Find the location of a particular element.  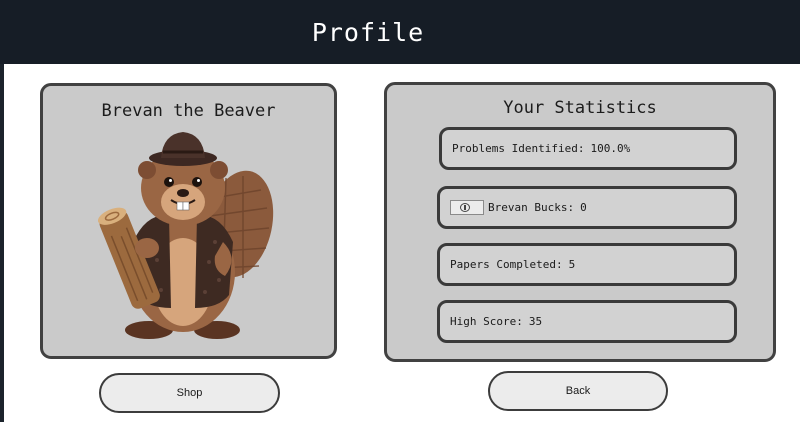

left-edge-bar is located at coordinates (2, 243).